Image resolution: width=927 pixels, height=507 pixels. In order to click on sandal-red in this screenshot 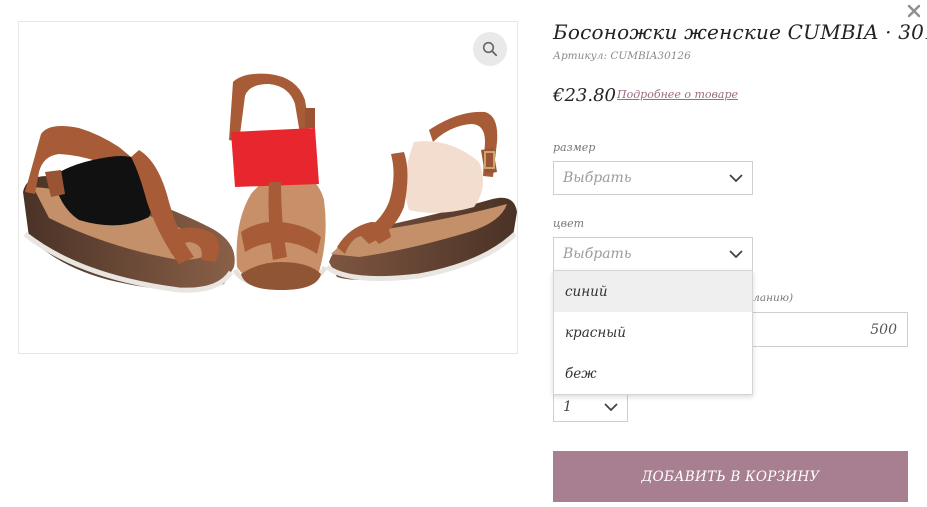, I will do `click(278, 181)`.